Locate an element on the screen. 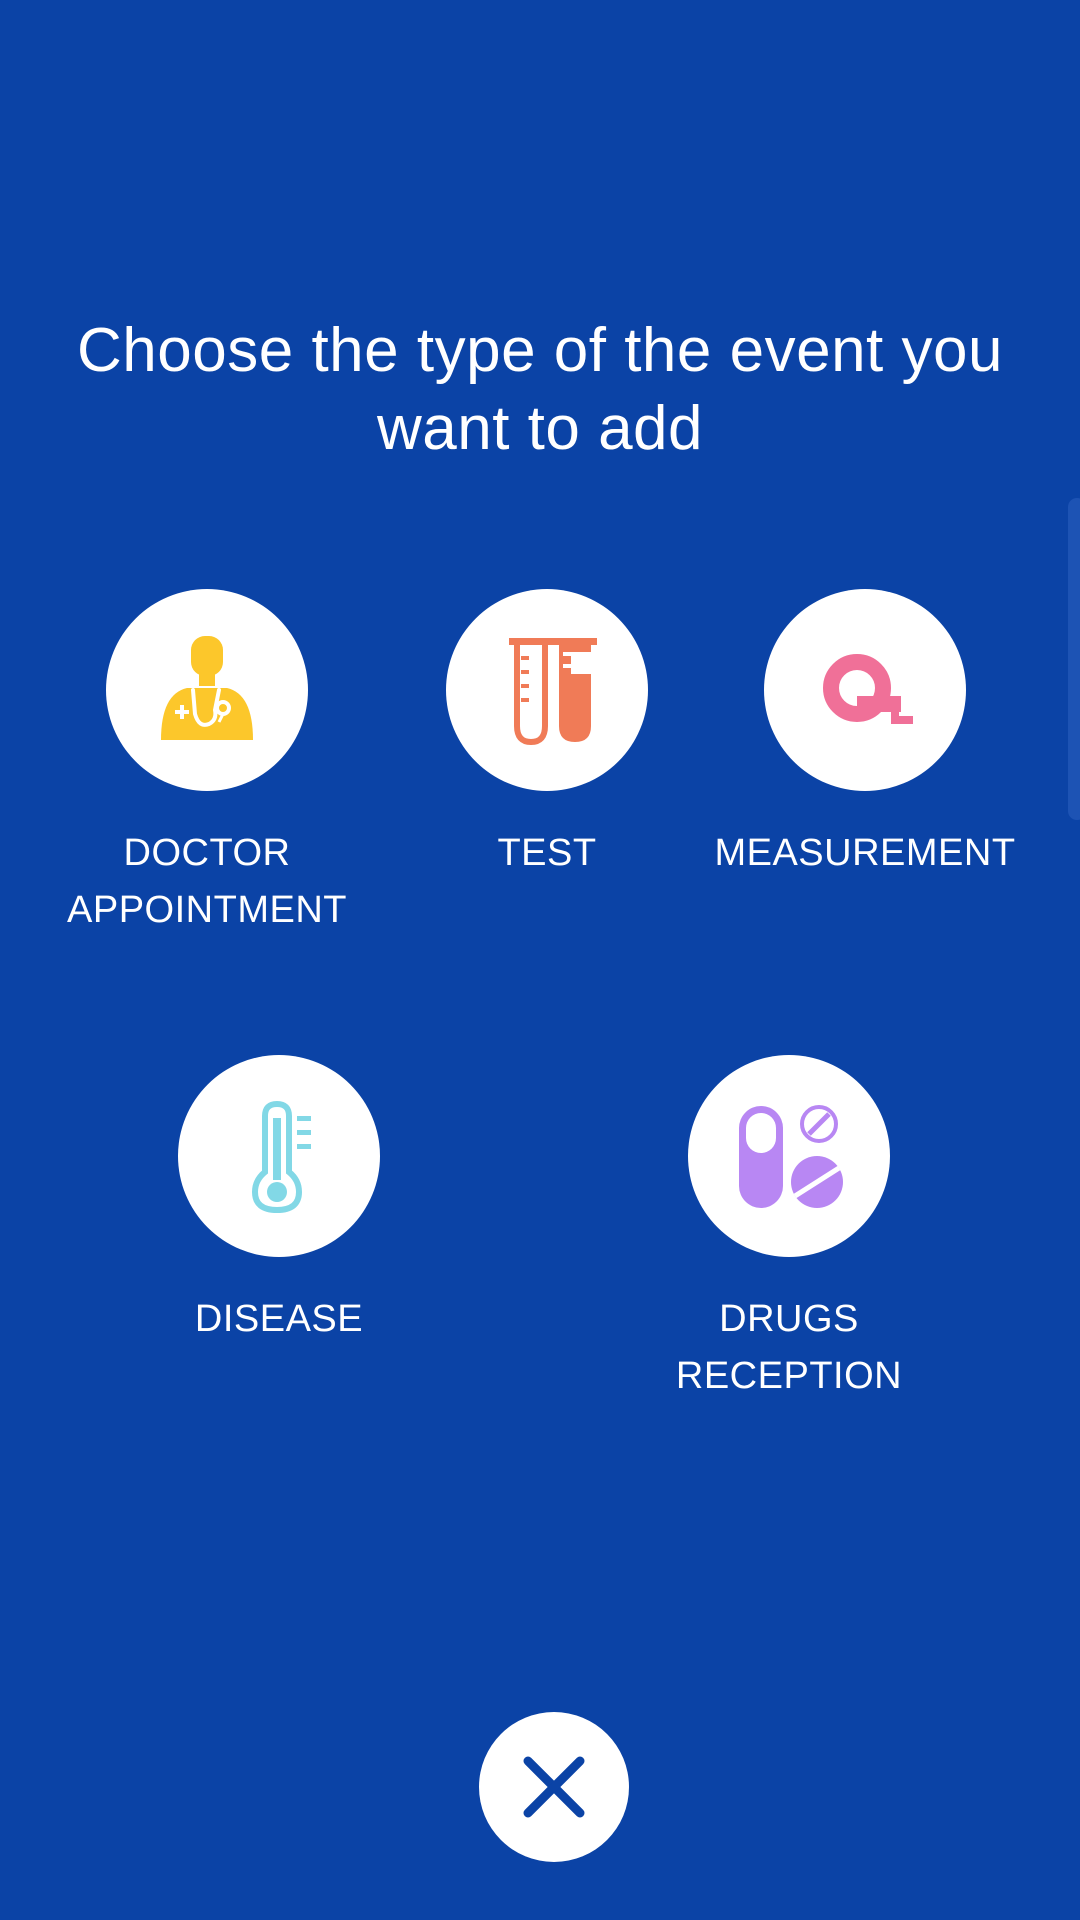  doctor-appointment-label-line-1: DOCTOR is located at coordinates (207, 853).